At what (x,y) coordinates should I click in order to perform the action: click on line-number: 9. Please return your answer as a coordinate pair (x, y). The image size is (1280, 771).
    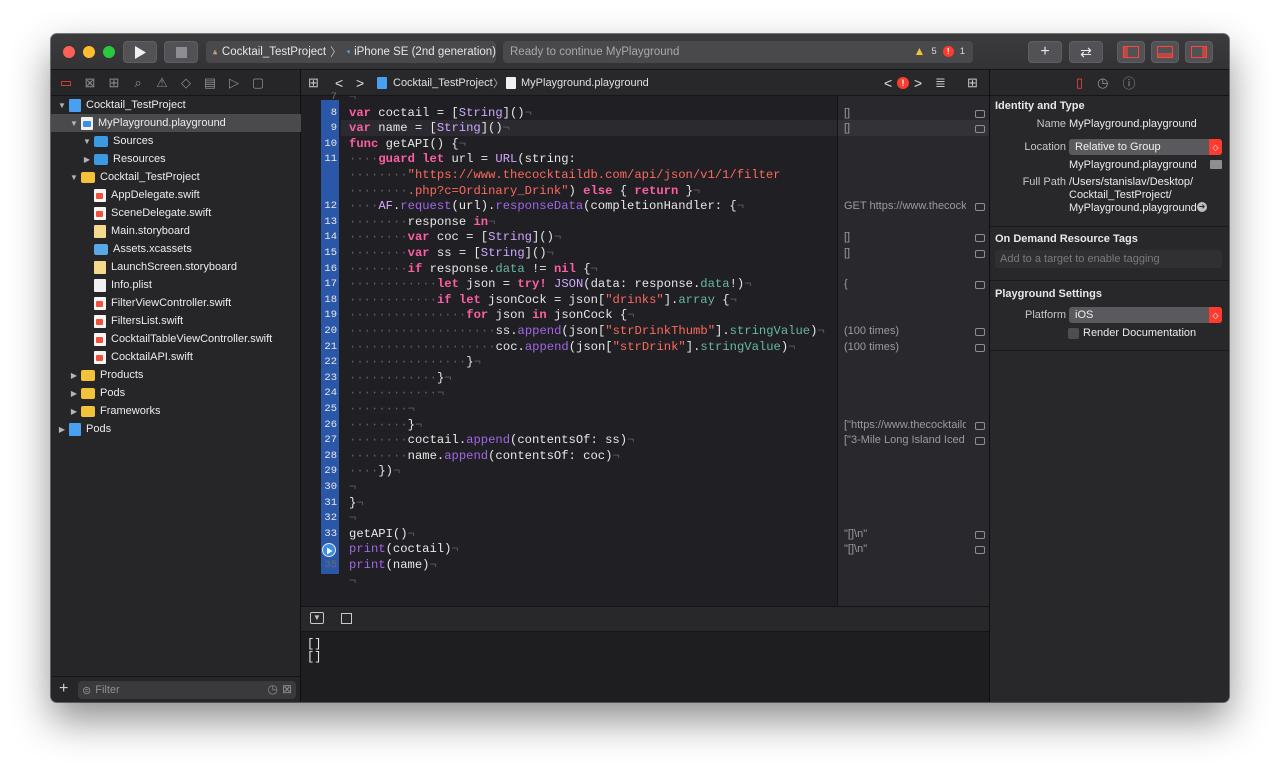
    Looking at the image, I should click on (319, 129).